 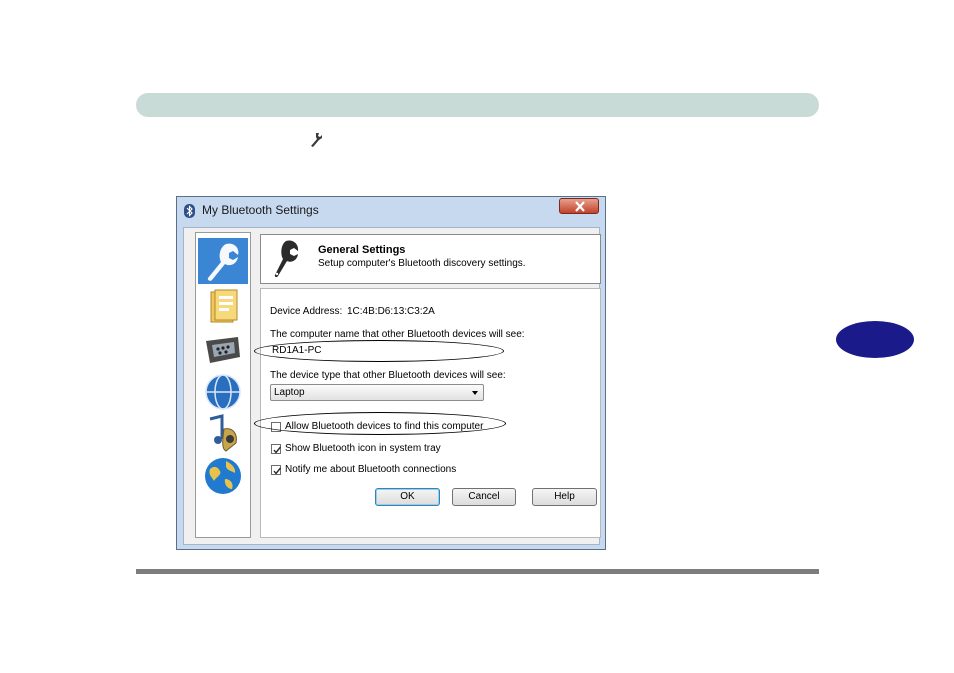 I want to click on sidebar-item-file-transfer, so click(x=223, y=307).